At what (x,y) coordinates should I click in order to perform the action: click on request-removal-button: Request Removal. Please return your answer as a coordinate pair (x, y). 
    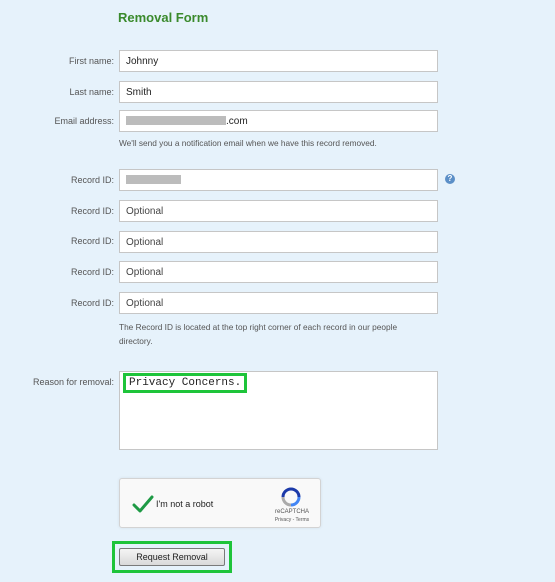
    Looking at the image, I should click on (172, 557).